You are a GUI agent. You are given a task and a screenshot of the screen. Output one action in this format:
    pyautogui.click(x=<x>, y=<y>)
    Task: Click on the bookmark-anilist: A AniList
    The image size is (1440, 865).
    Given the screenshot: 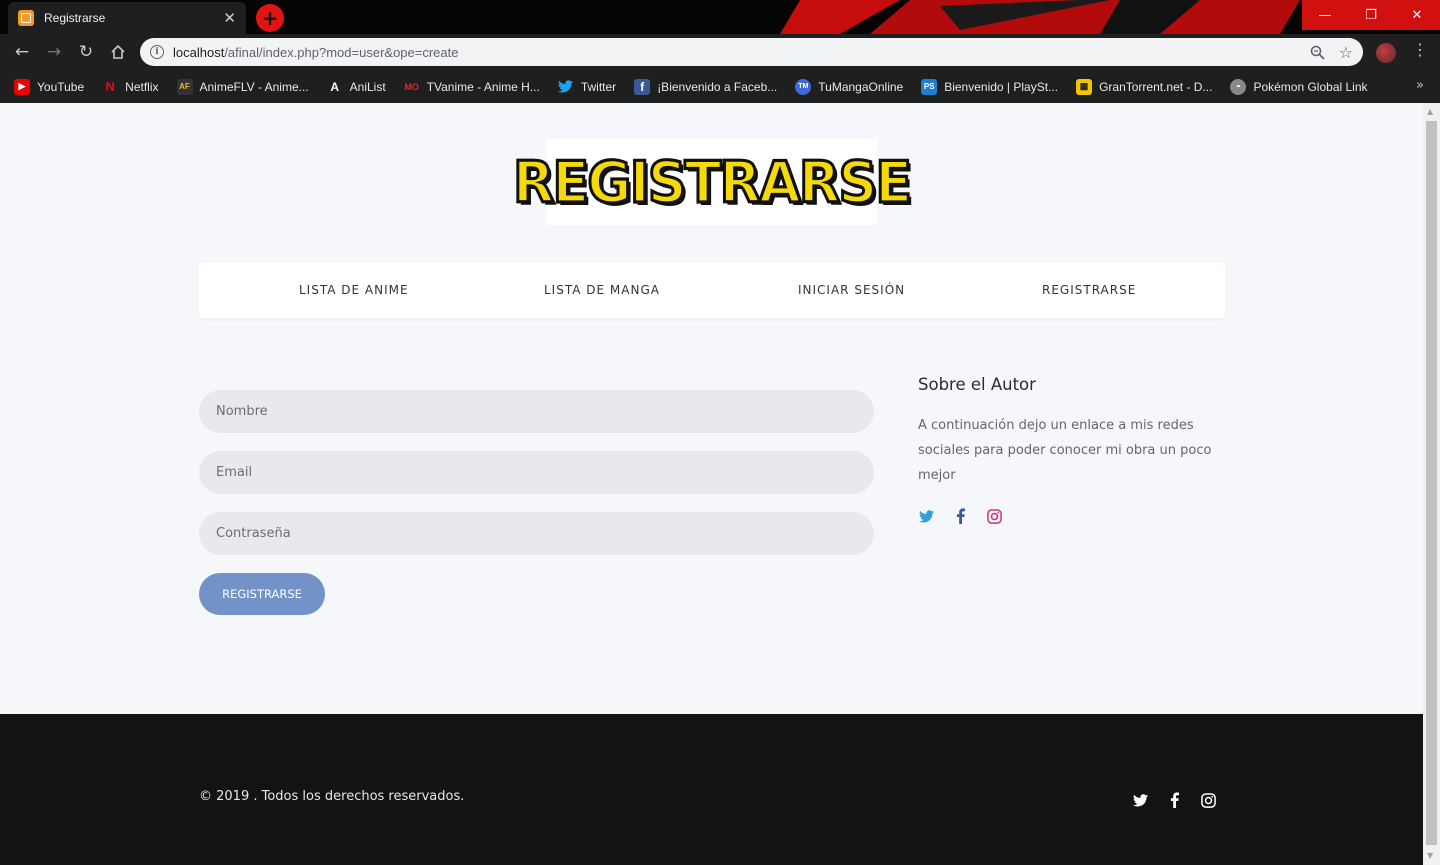 What is the action you would take?
    pyautogui.click(x=356, y=87)
    